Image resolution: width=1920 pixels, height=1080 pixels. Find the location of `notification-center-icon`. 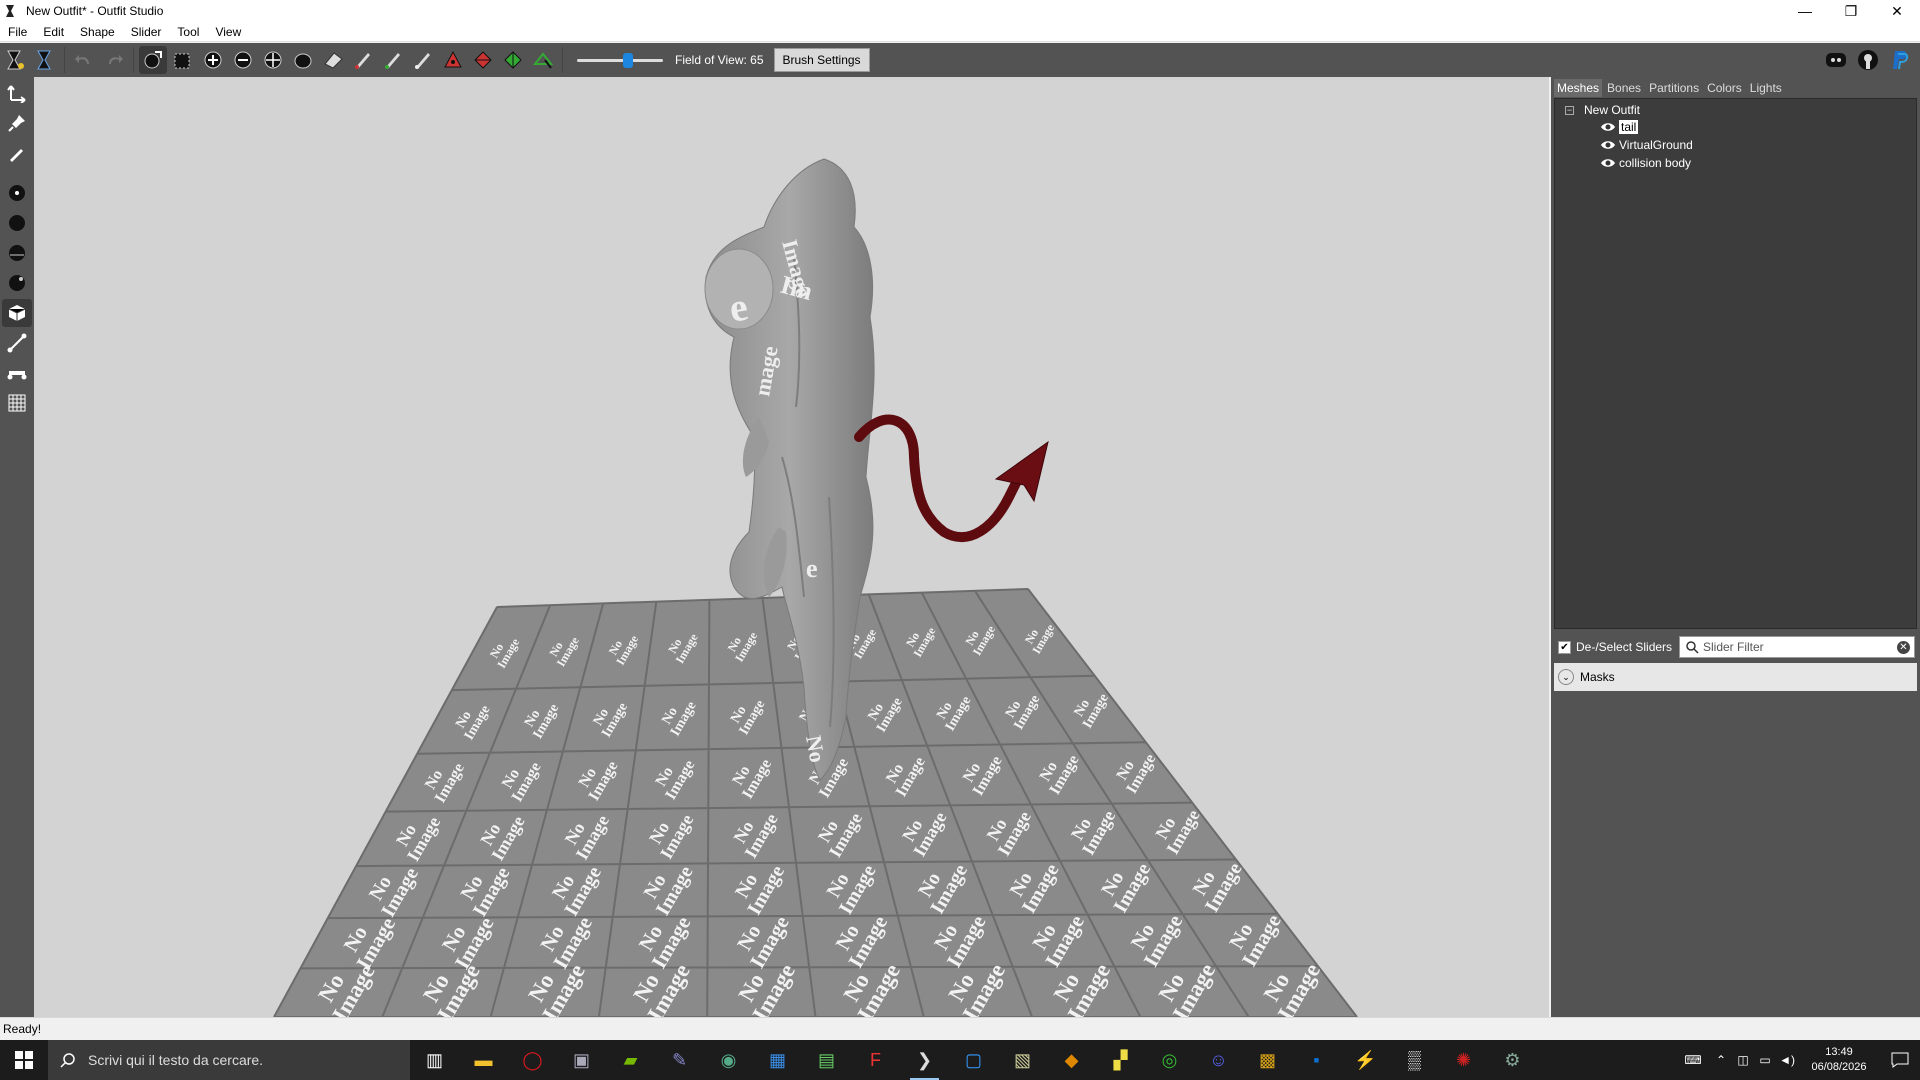

notification-center-icon is located at coordinates (1900, 1060).